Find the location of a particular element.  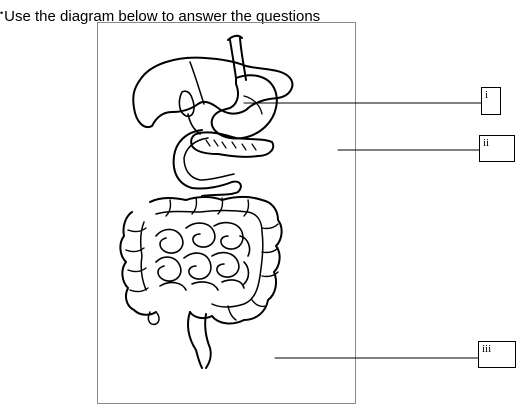

label-box-i: i is located at coordinates (491, 101).